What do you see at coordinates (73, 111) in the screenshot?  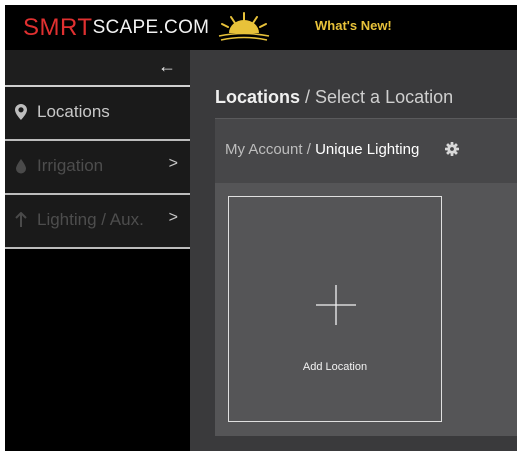 I see `sidebar-item-label: Locations` at bounding box center [73, 111].